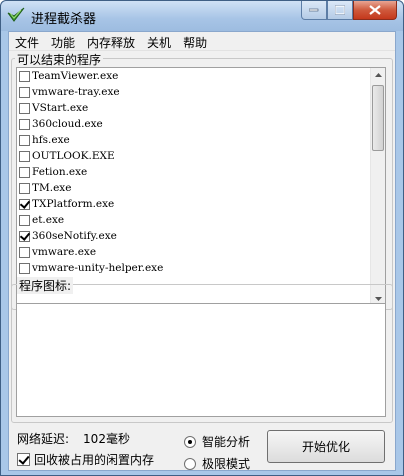 This screenshot has height=476, width=404. What do you see at coordinates (45, 285) in the screenshot?
I see `icons-group-caption: 程序图标:` at bounding box center [45, 285].